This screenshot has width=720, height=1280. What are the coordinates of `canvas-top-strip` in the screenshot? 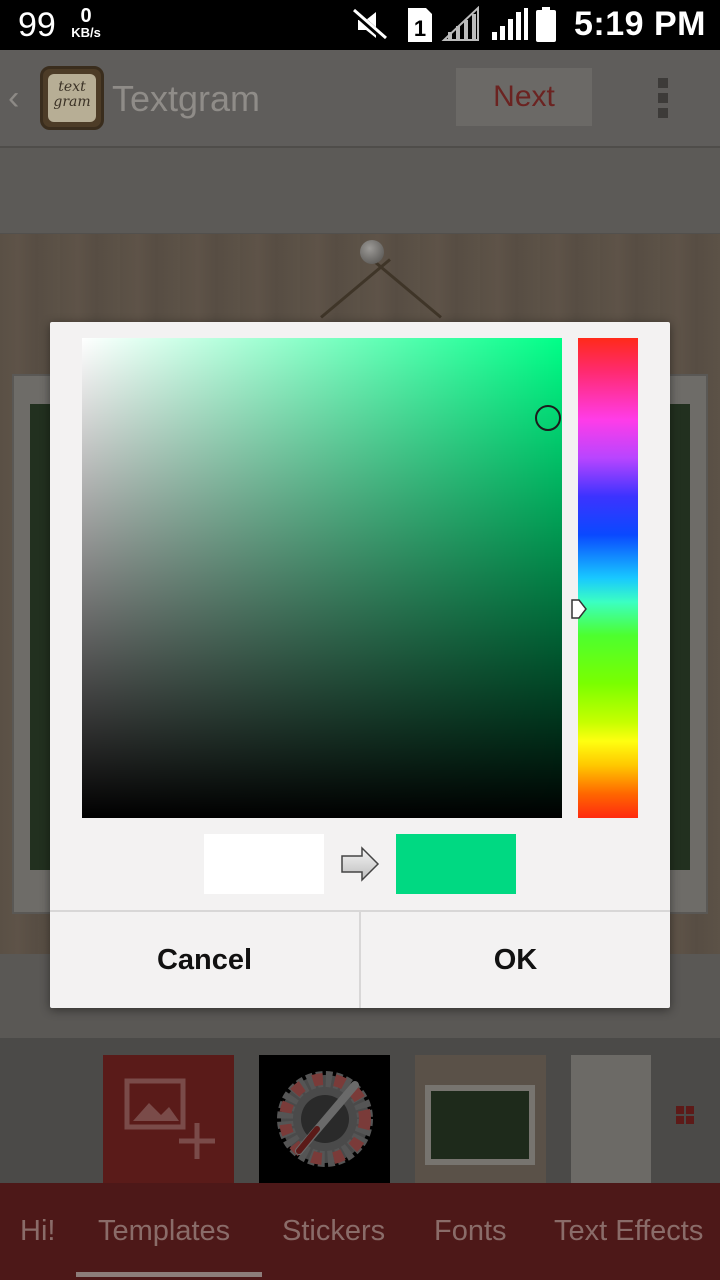 It's located at (360, 191).